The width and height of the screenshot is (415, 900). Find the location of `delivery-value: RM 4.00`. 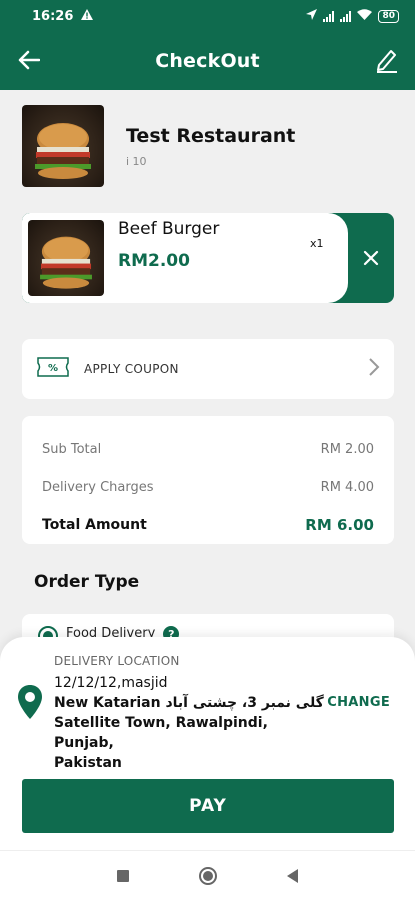

delivery-value: RM 4.00 is located at coordinates (347, 487).